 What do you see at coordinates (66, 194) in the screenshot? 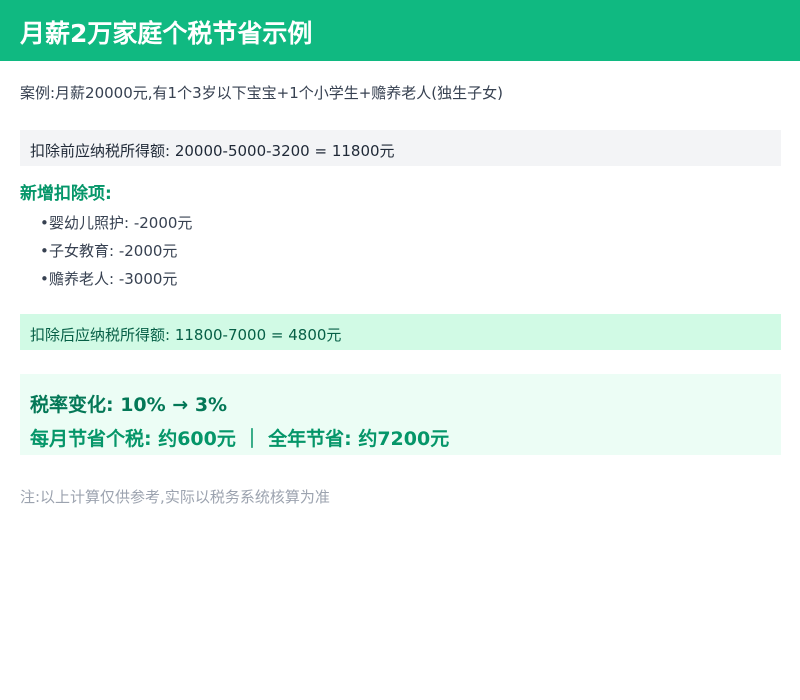
I see `new-deductions-title: 新增扣除项:` at bounding box center [66, 194].